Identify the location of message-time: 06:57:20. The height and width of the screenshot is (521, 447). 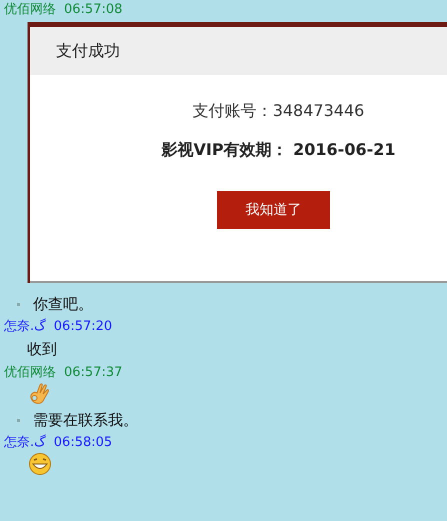
(83, 326).